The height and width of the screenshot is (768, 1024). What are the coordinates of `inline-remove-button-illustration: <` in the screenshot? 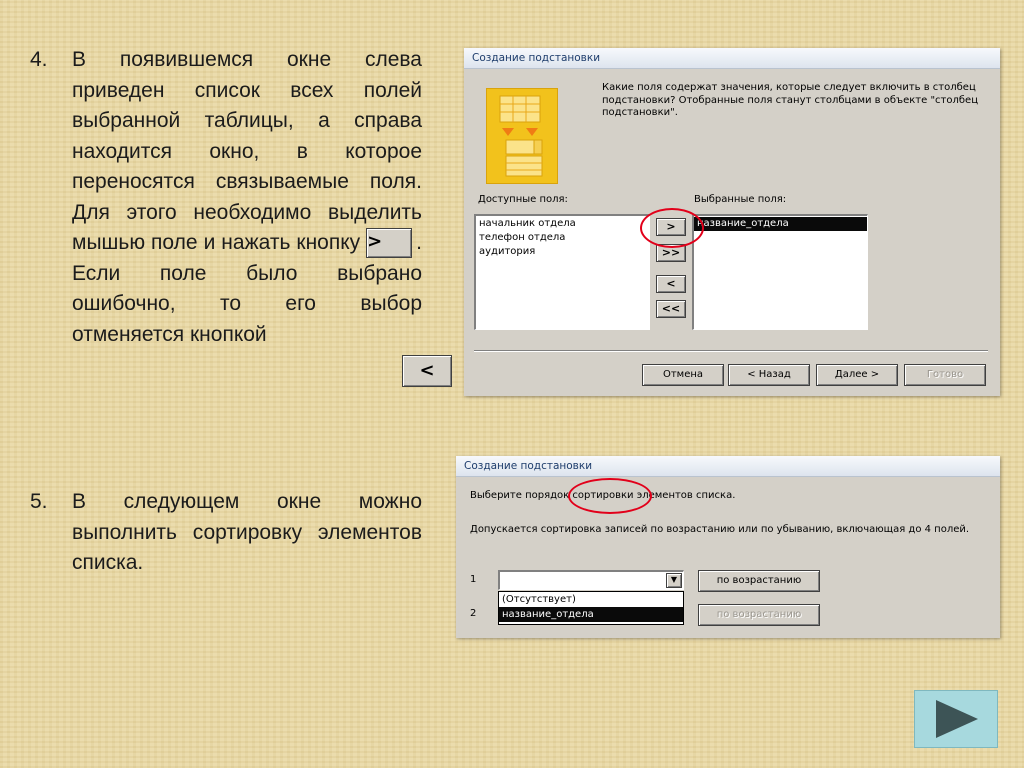 It's located at (427, 371).